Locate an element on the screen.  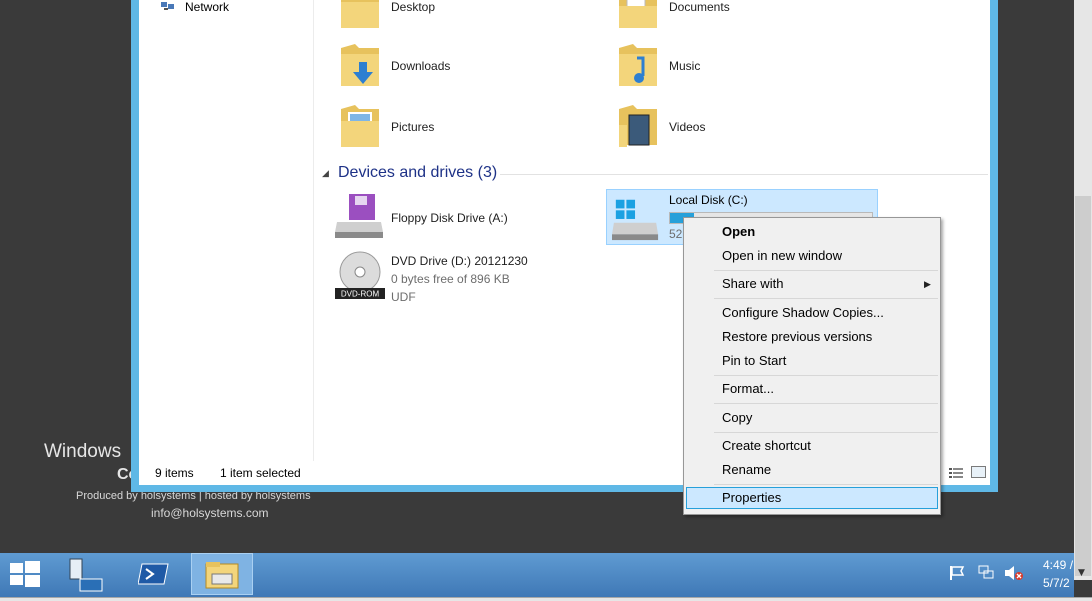
nav-item-label: Network is located at coordinates (207, 7).